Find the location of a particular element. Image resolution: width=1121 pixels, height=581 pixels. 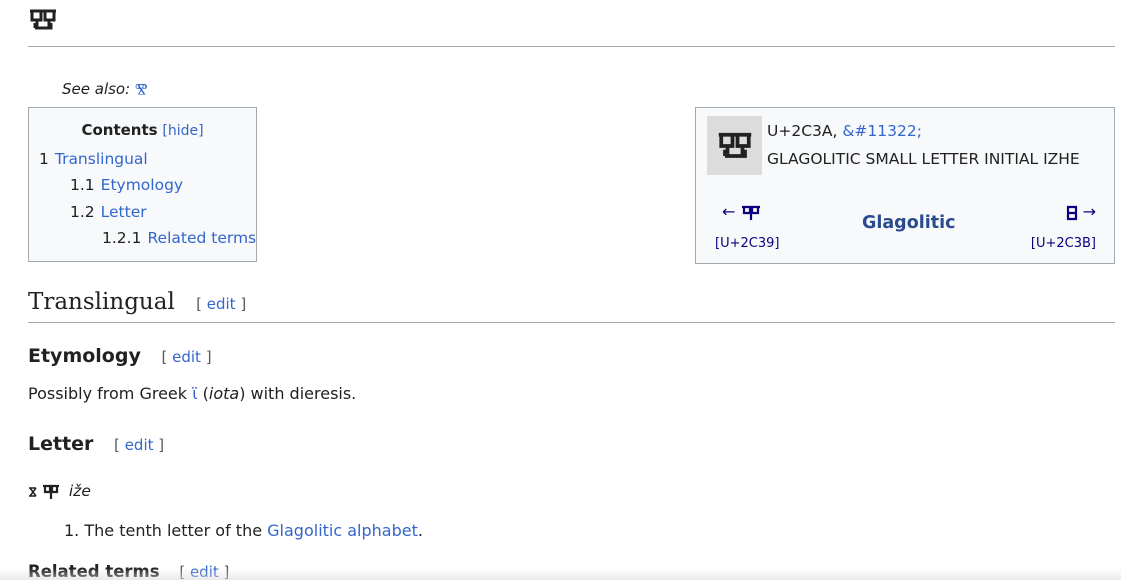

script-name-link: Glagolitic is located at coordinates (908, 223).